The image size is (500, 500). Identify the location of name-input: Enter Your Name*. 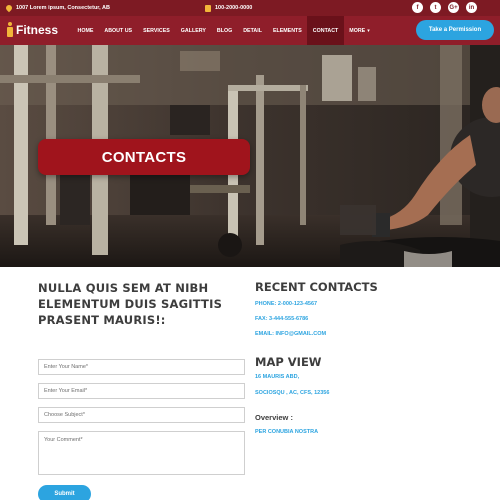
(141, 367).